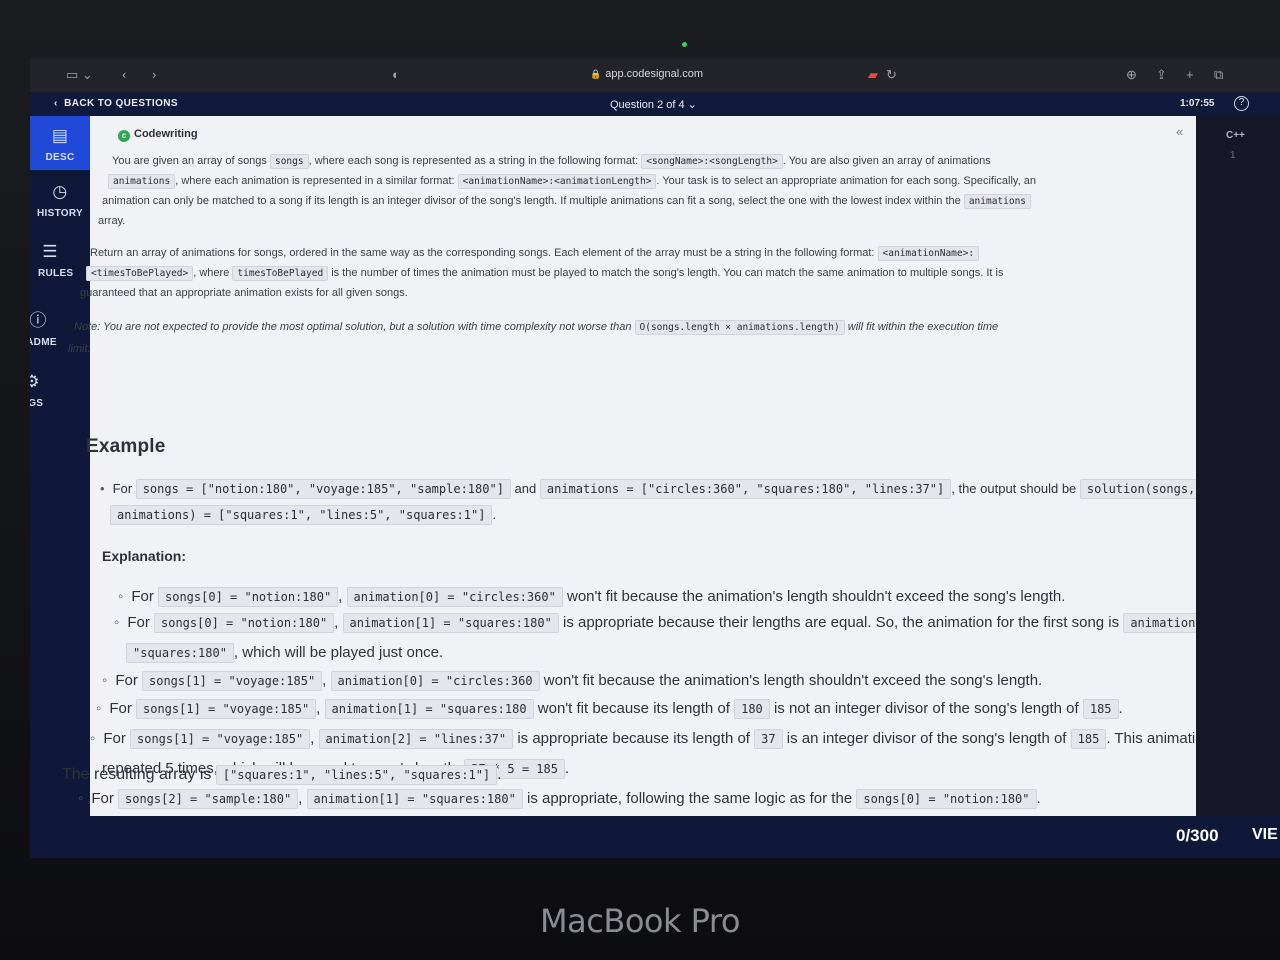 This screenshot has width=1280, height=960. I want to click on question-nav-label: Question 2 of 4, so click(647, 105).